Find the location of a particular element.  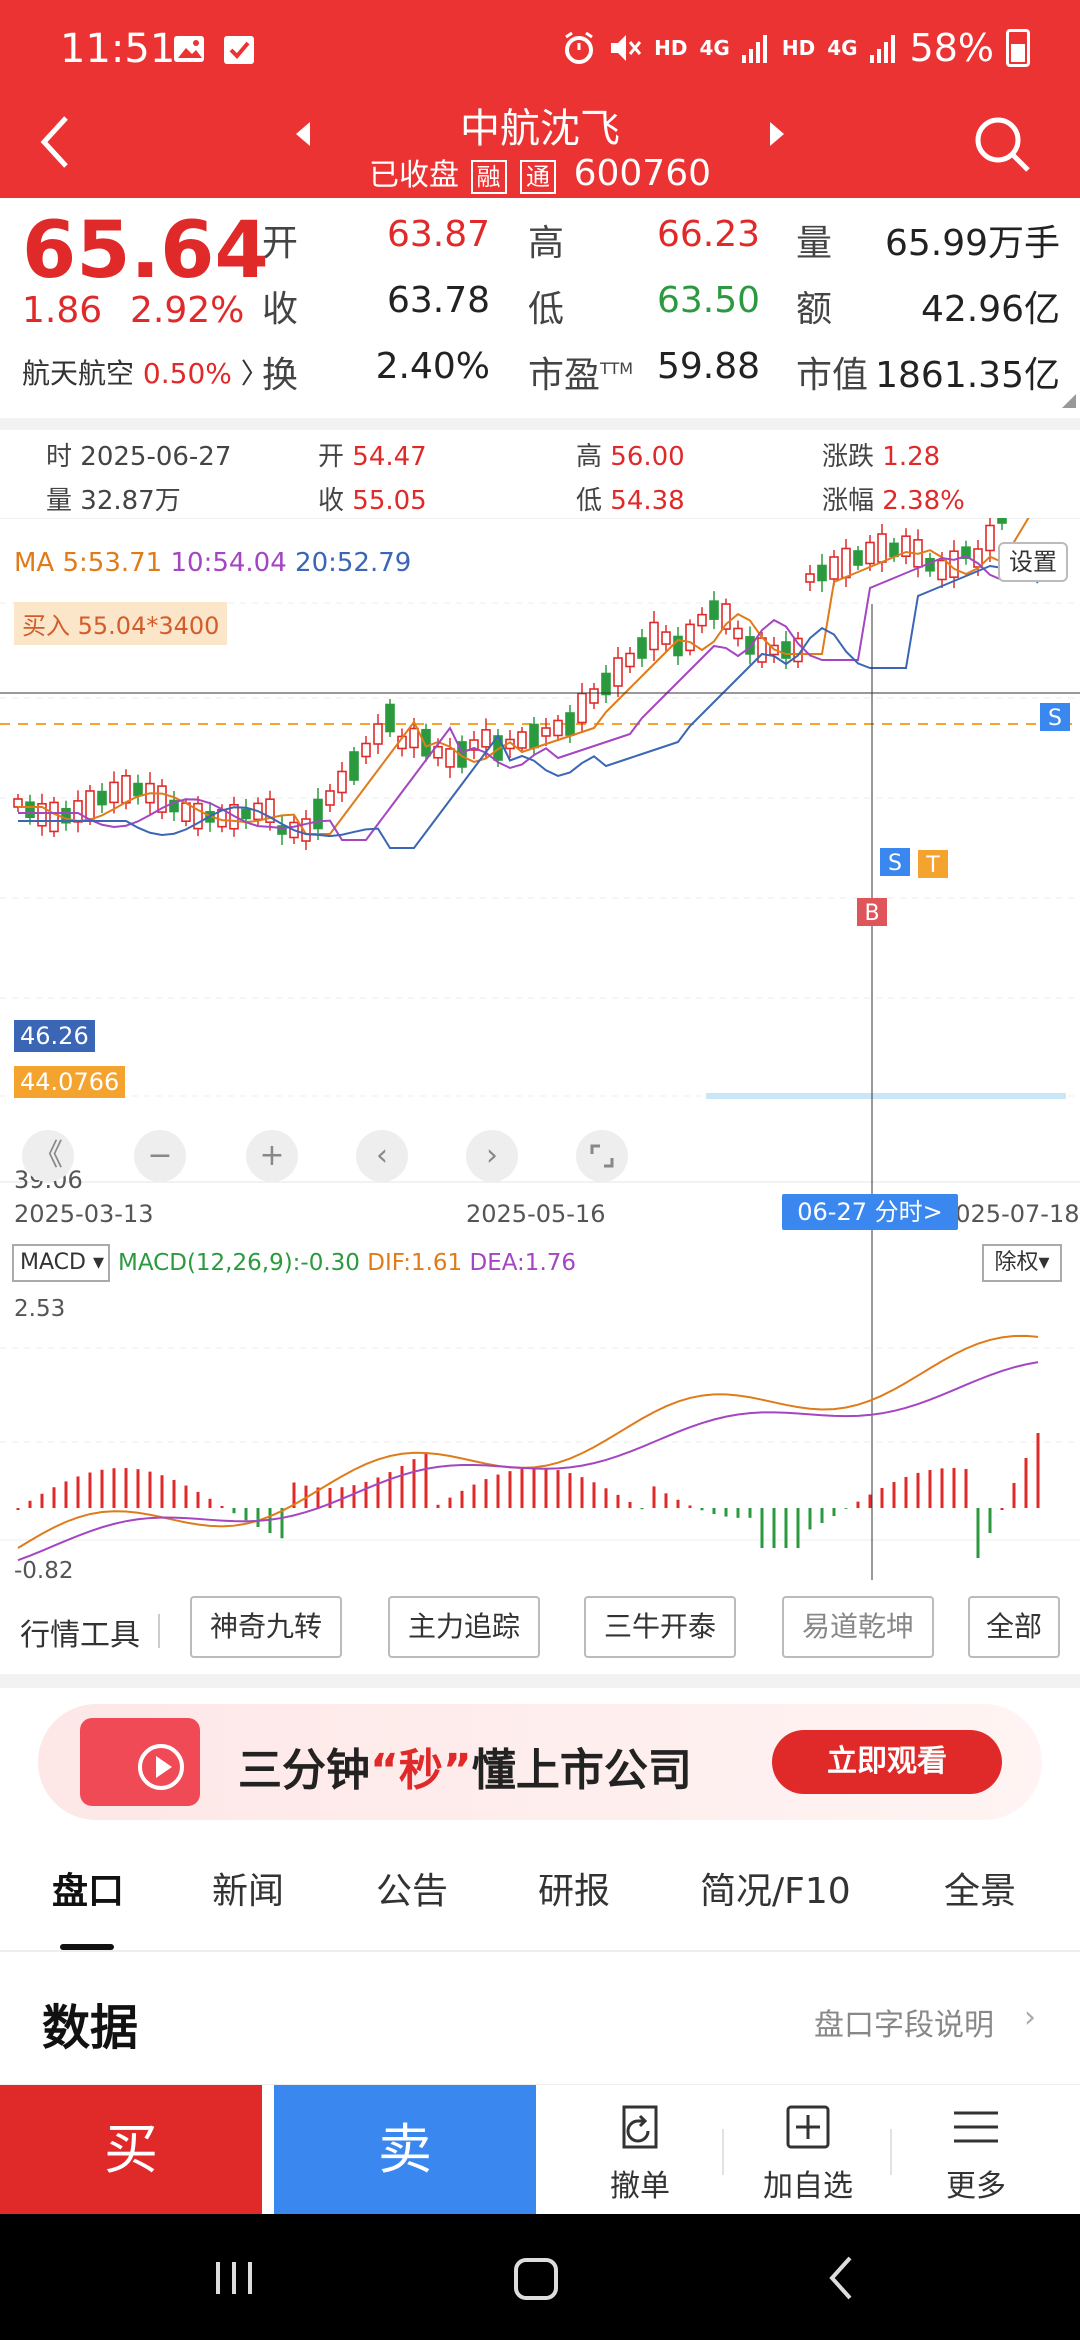

sector-pct: 0.50% is located at coordinates (187, 373).